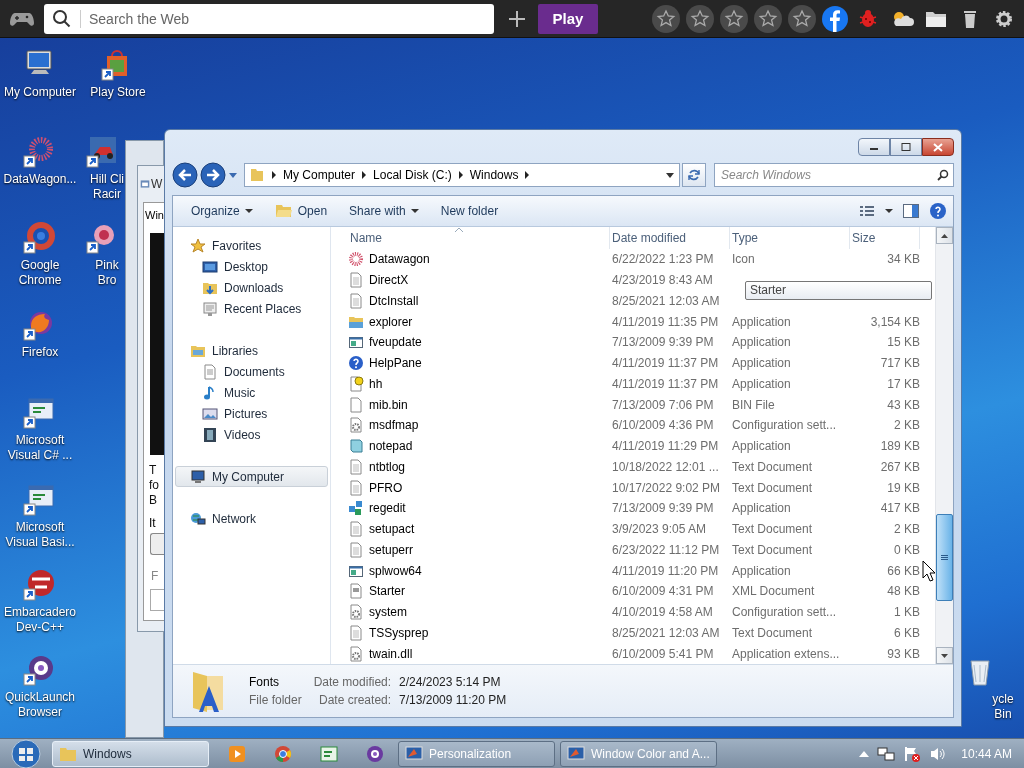  Describe the element at coordinates (867, 211) in the screenshot. I see `views-icon` at that location.